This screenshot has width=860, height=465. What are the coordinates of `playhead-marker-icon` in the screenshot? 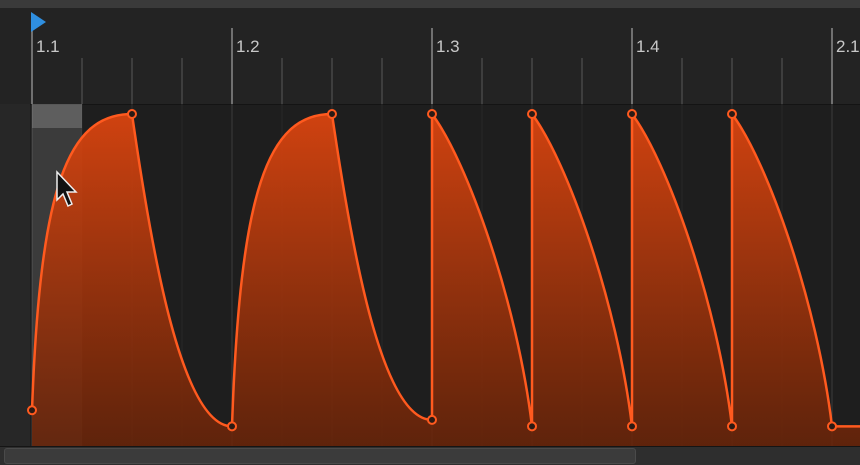 It's located at (38, 22).